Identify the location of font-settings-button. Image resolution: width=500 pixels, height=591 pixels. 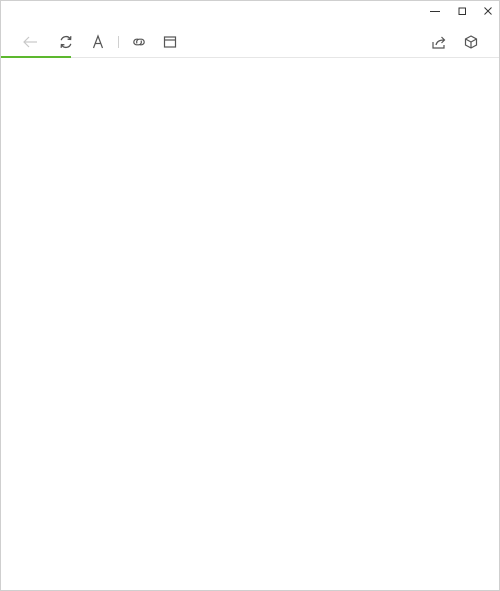
(98, 42).